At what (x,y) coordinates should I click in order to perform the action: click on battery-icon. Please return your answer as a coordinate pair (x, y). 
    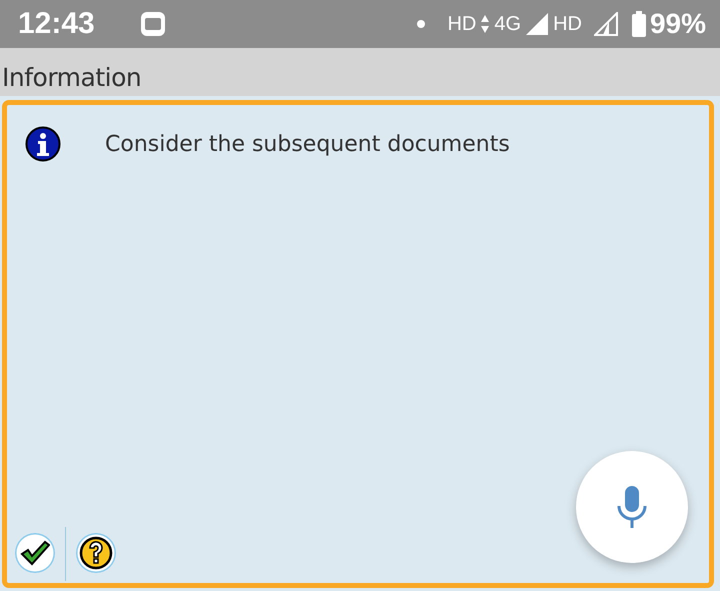
    Looking at the image, I should click on (639, 24).